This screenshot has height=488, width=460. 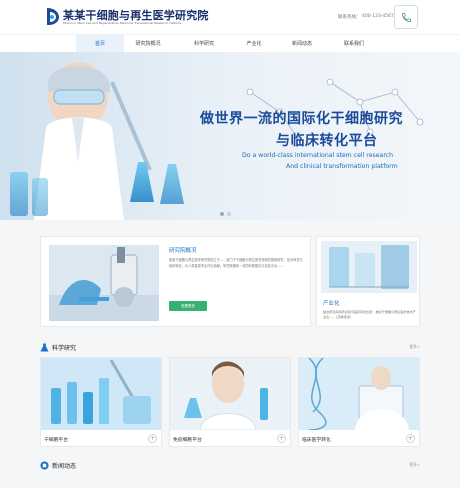 What do you see at coordinates (331, 303) in the screenshot?
I see `industry-title: 产业化` at bounding box center [331, 303].